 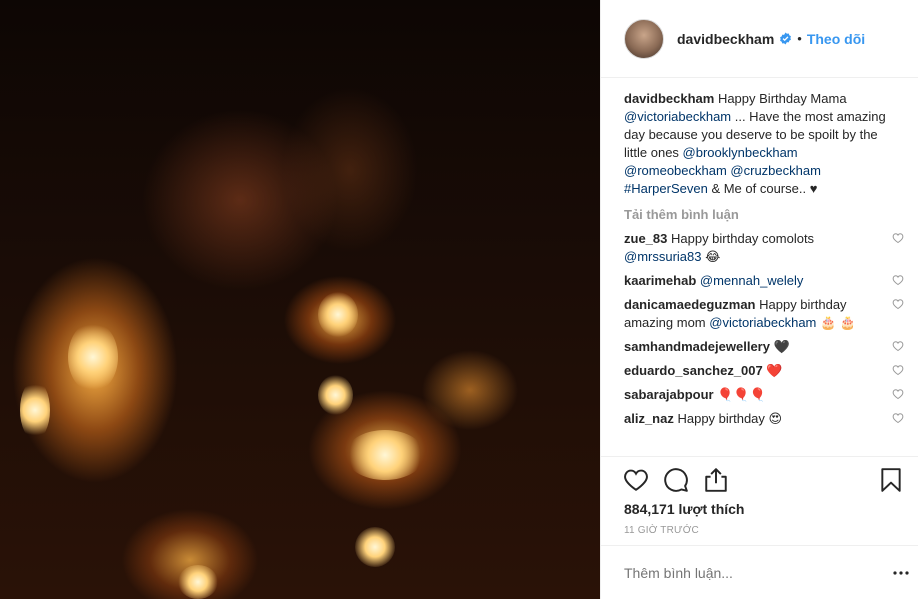 I want to click on comment-emoji: 😂, so click(x=713, y=256).